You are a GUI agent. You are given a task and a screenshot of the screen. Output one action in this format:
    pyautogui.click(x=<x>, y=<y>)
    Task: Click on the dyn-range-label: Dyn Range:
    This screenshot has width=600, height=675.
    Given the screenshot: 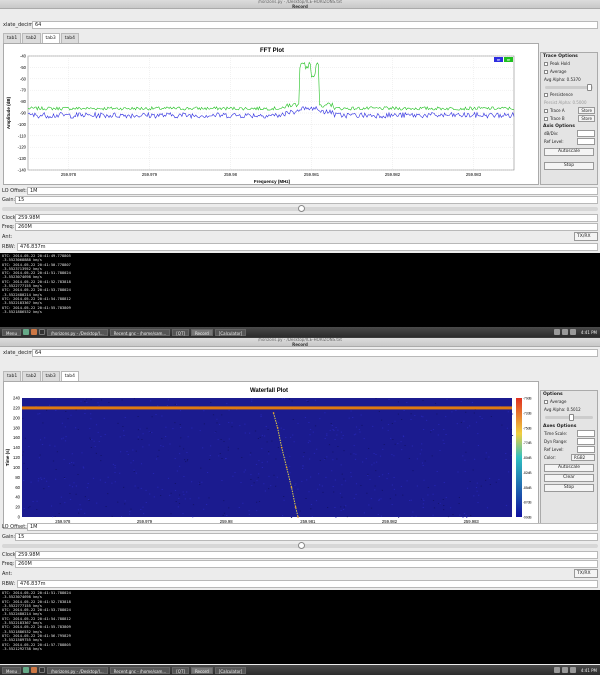 What is the action you would take?
    pyautogui.click(x=556, y=441)
    